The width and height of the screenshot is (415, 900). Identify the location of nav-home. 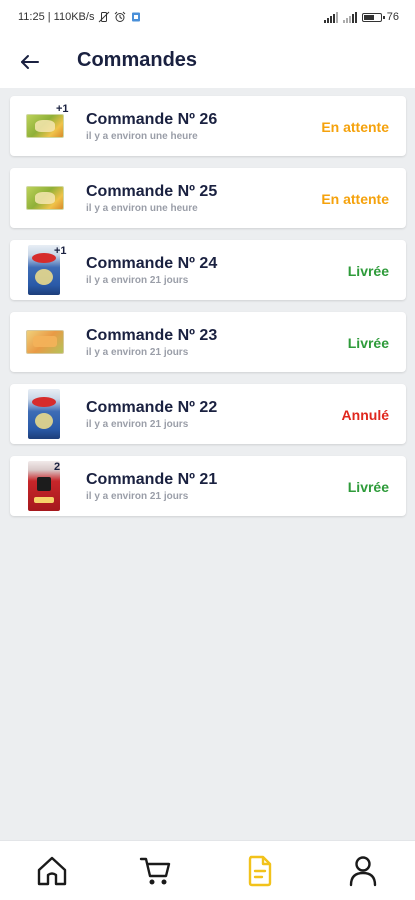
(52, 871).